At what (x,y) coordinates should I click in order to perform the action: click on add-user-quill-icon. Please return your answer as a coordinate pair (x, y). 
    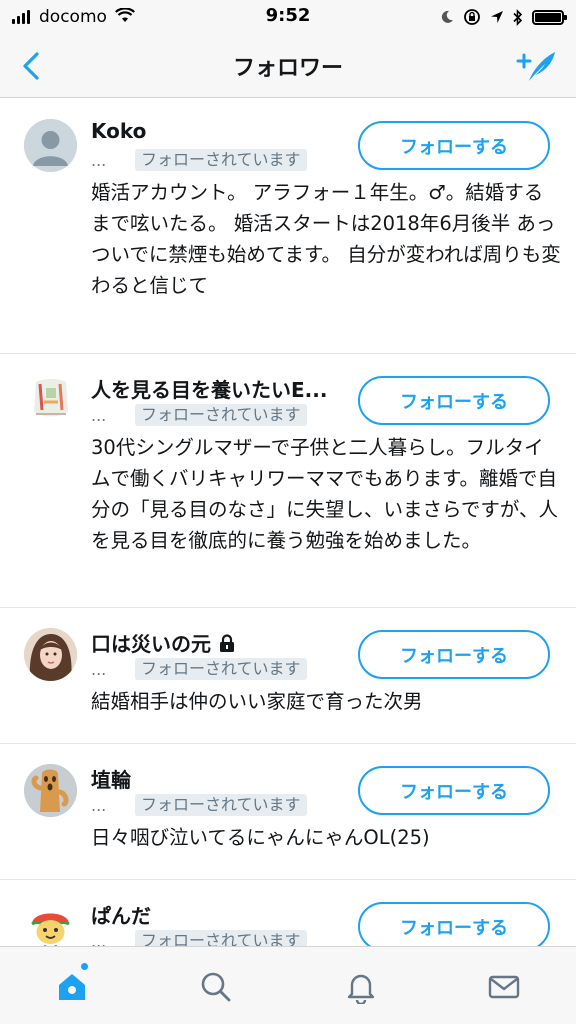
    Looking at the image, I should click on (535, 66).